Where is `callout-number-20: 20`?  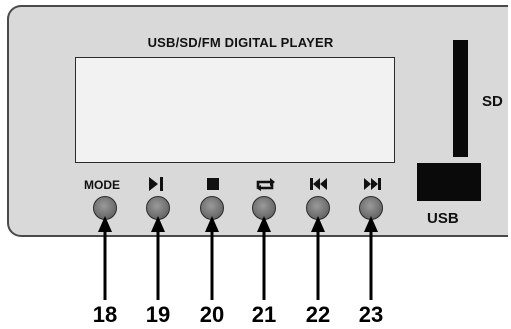 callout-number-20: 20 is located at coordinates (212, 314).